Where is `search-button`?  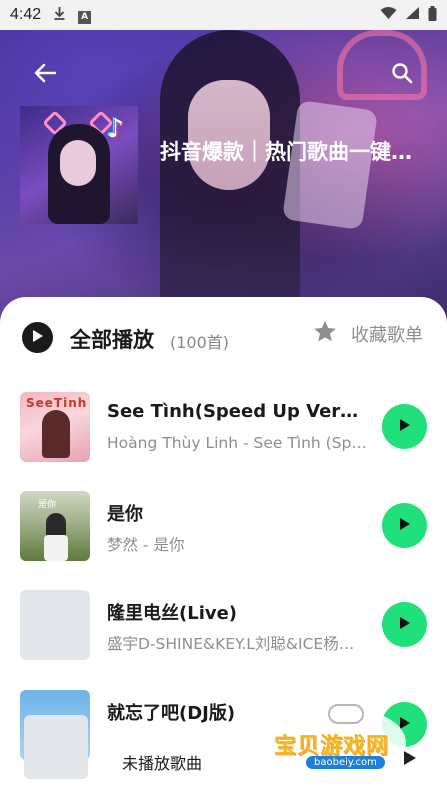
search-button is located at coordinates (402, 75).